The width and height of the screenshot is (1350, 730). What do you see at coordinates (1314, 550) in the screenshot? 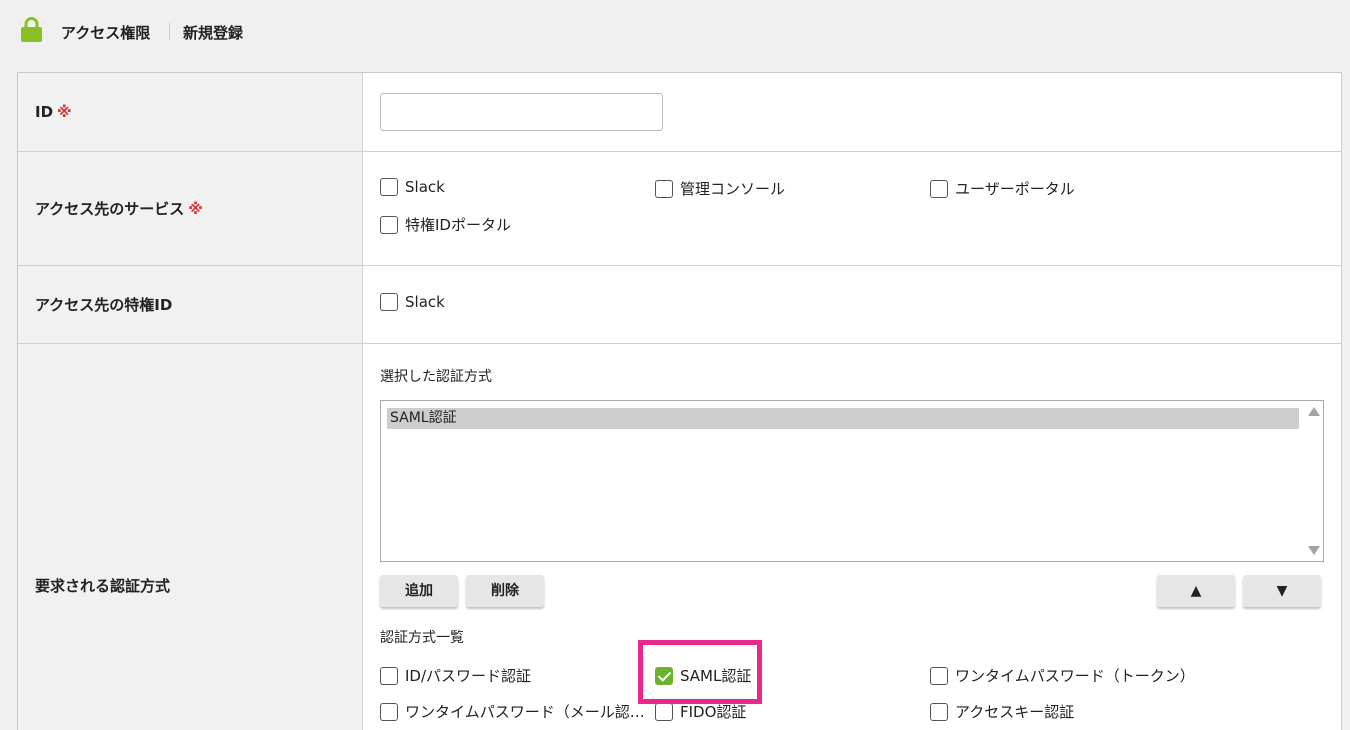
I see `scroll-down-arrow-icon` at bounding box center [1314, 550].